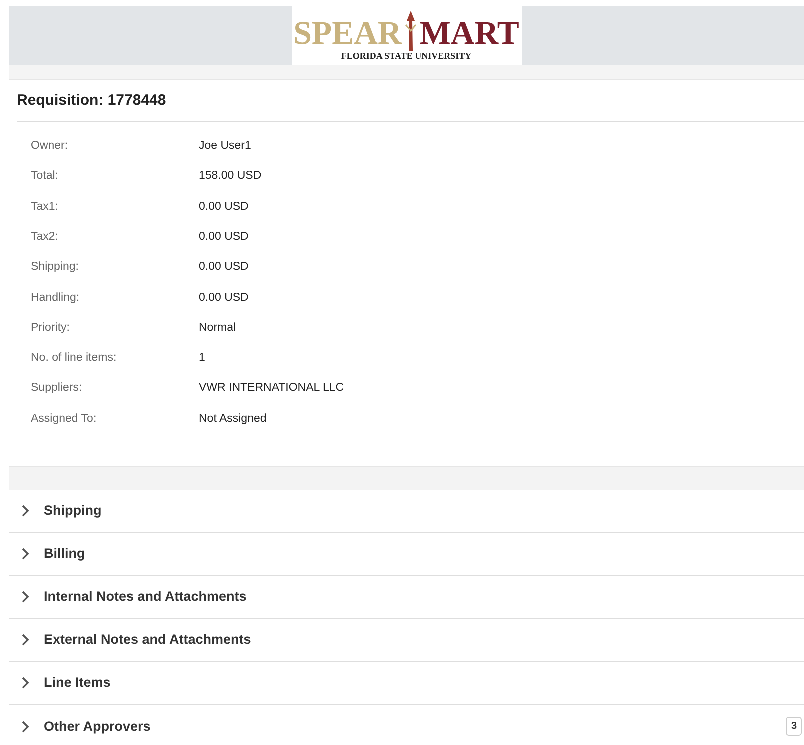 The image size is (804, 745). Describe the element at coordinates (230, 176) in the screenshot. I see `field-value: 158.00 USD` at that location.